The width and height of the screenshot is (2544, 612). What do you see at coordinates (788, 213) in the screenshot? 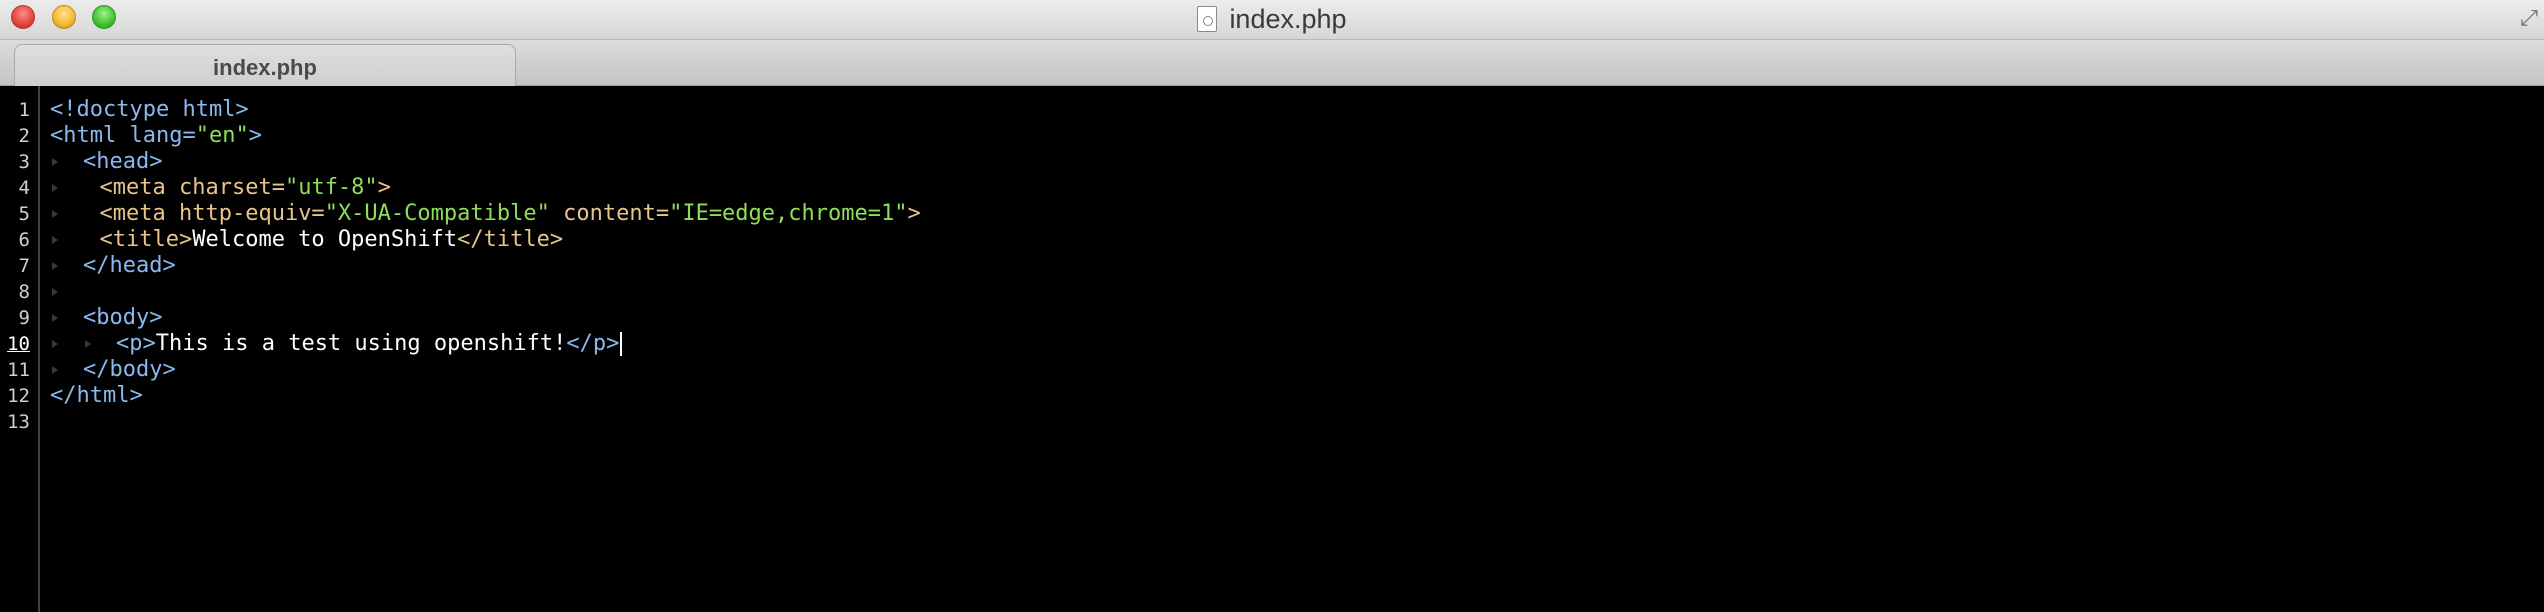
I see `code-token: "IE=edge,chrome=1"` at bounding box center [788, 213].